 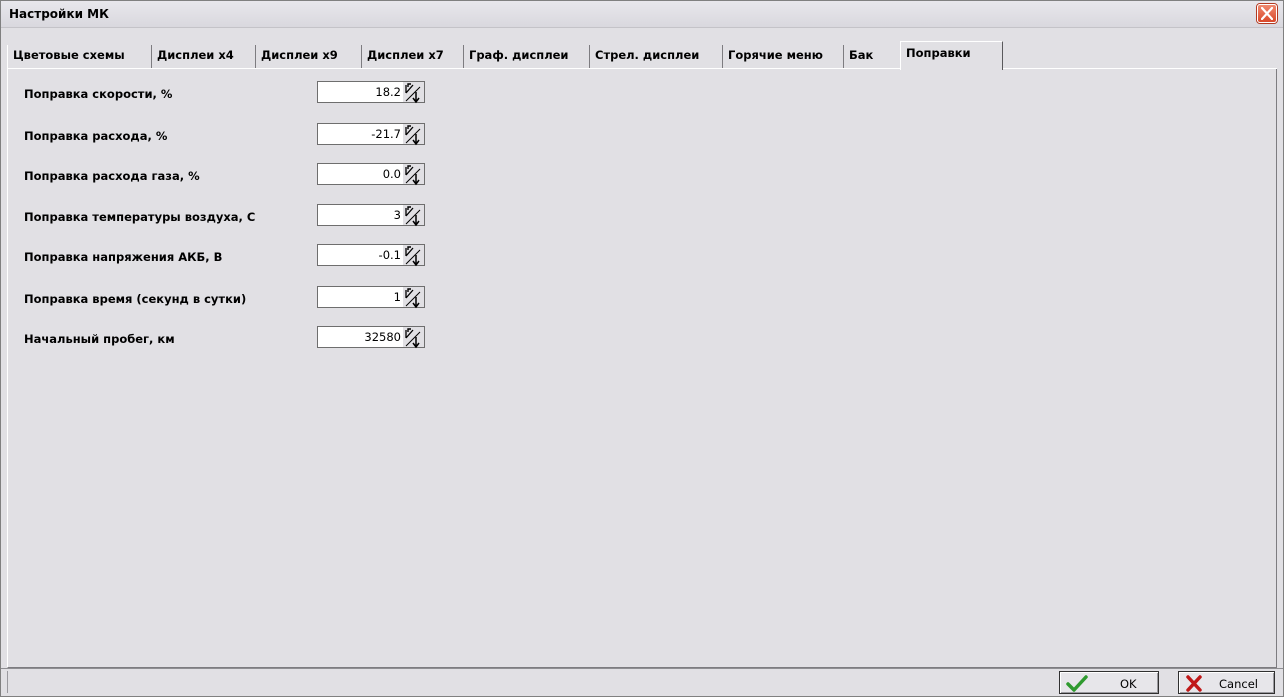 I want to click on field-label: Поправка напряжения АКБ, В, so click(x=123, y=257).